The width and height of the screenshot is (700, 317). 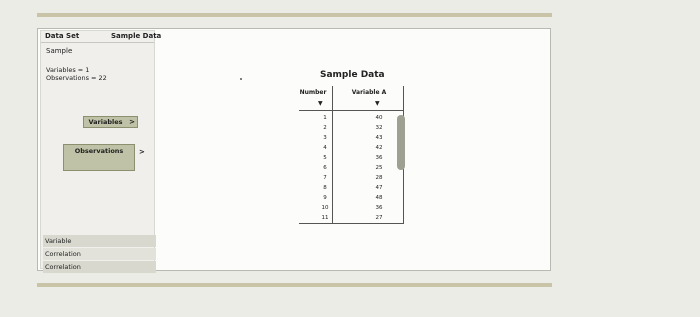 What do you see at coordinates (99, 267) in the screenshot?
I see `sidebar-item-correlation-2: Correlation` at bounding box center [99, 267].